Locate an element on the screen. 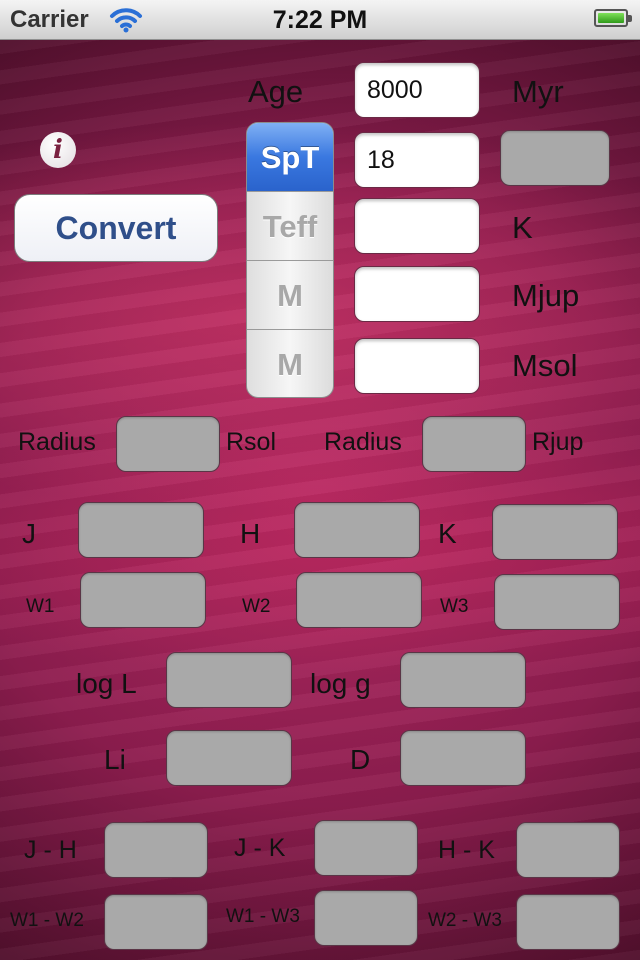 This screenshot has width=640, height=960. j-k-output is located at coordinates (366, 848).